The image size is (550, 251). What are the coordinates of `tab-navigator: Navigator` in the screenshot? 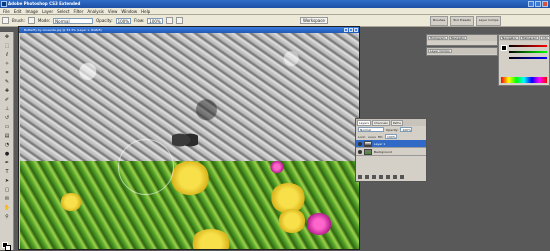 It's located at (458, 38).